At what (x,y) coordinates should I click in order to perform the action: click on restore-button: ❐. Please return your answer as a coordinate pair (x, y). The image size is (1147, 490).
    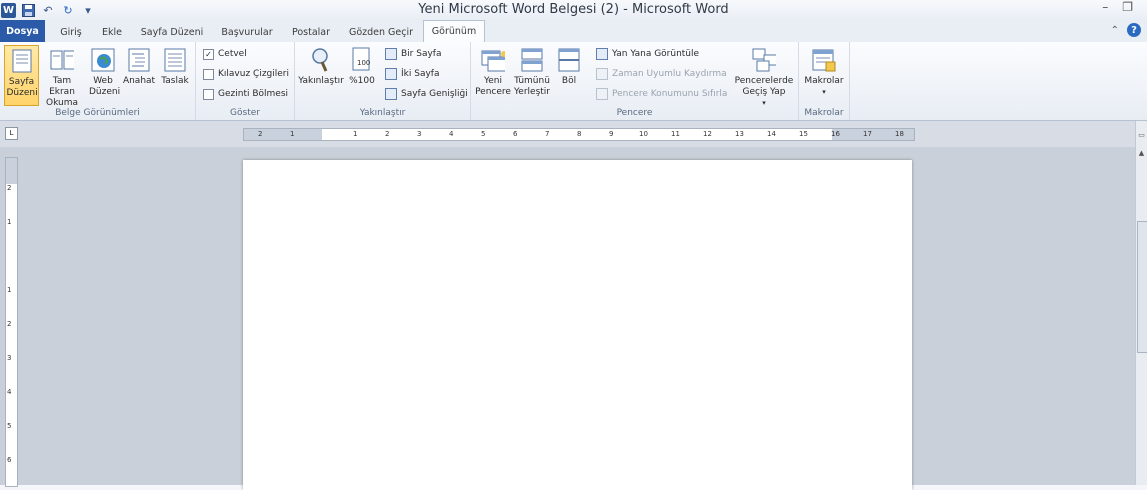
    Looking at the image, I should click on (1127, 7).